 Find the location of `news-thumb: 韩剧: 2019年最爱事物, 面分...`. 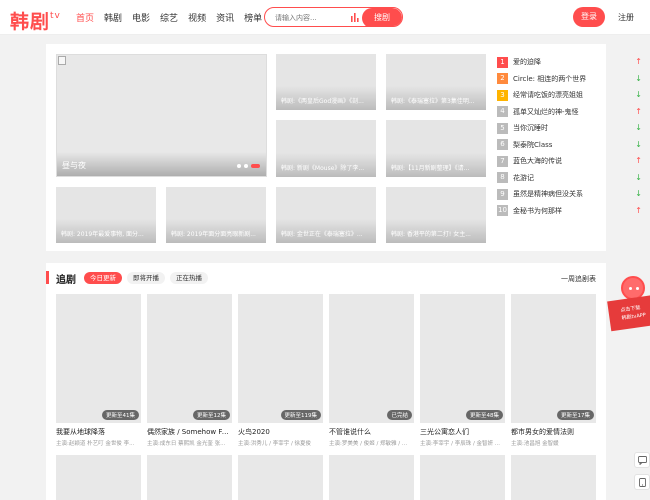

news-thumb: 韩剧: 2019年最爱事物, 面分... is located at coordinates (106, 215).